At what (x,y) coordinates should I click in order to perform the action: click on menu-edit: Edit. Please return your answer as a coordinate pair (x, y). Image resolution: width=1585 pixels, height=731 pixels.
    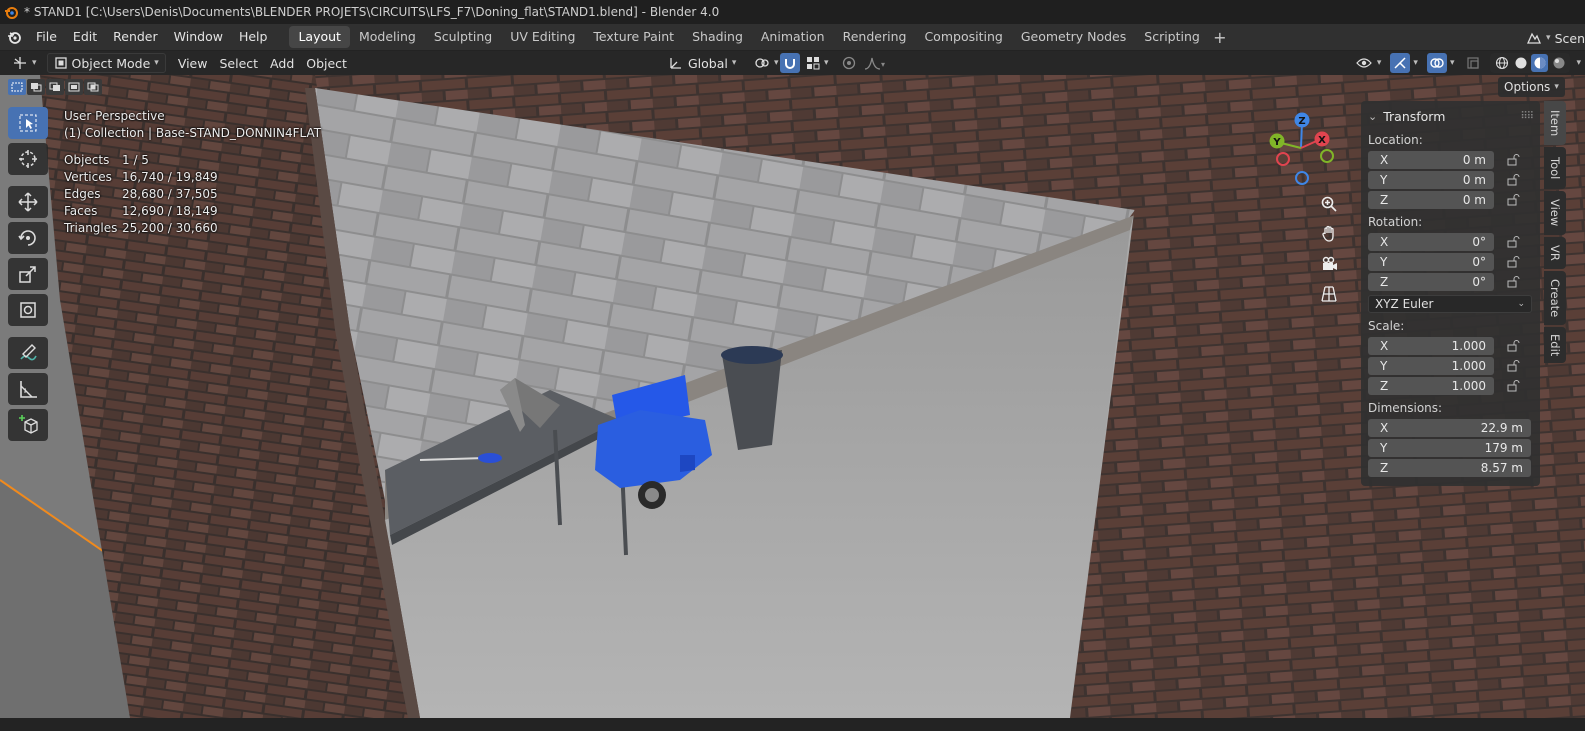
    Looking at the image, I should click on (85, 37).